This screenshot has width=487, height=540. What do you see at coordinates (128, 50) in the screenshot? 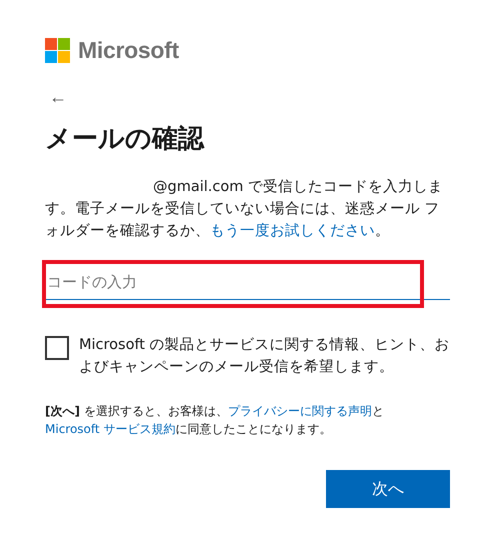
I see `brand-name: Microsoft` at bounding box center [128, 50].